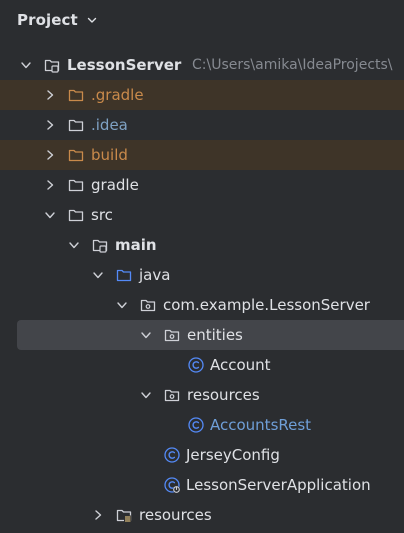 Image resolution: width=404 pixels, height=533 pixels. Describe the element at coordinates (136, 245) in the screenshot. I see `tree-node-label: main` at that location.